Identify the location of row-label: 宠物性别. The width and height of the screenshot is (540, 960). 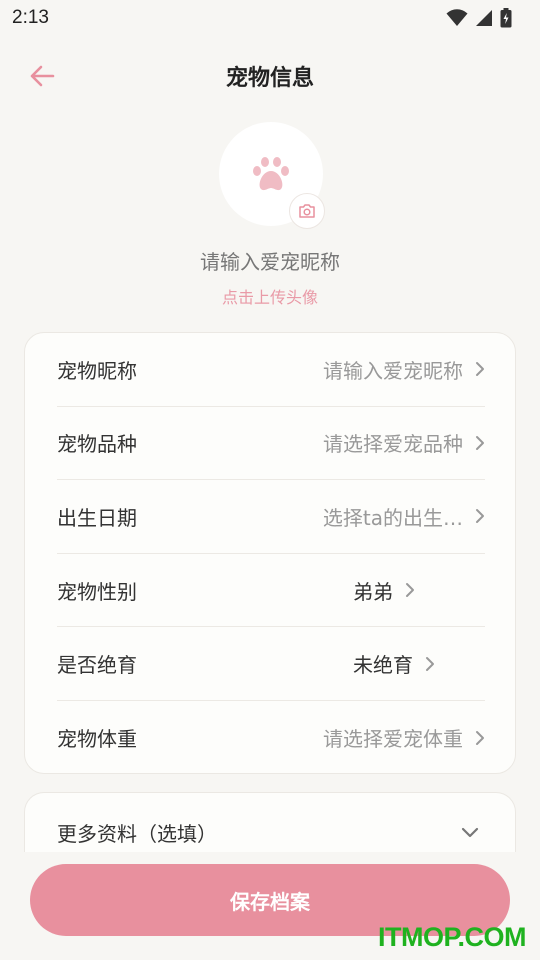
(97, 591).